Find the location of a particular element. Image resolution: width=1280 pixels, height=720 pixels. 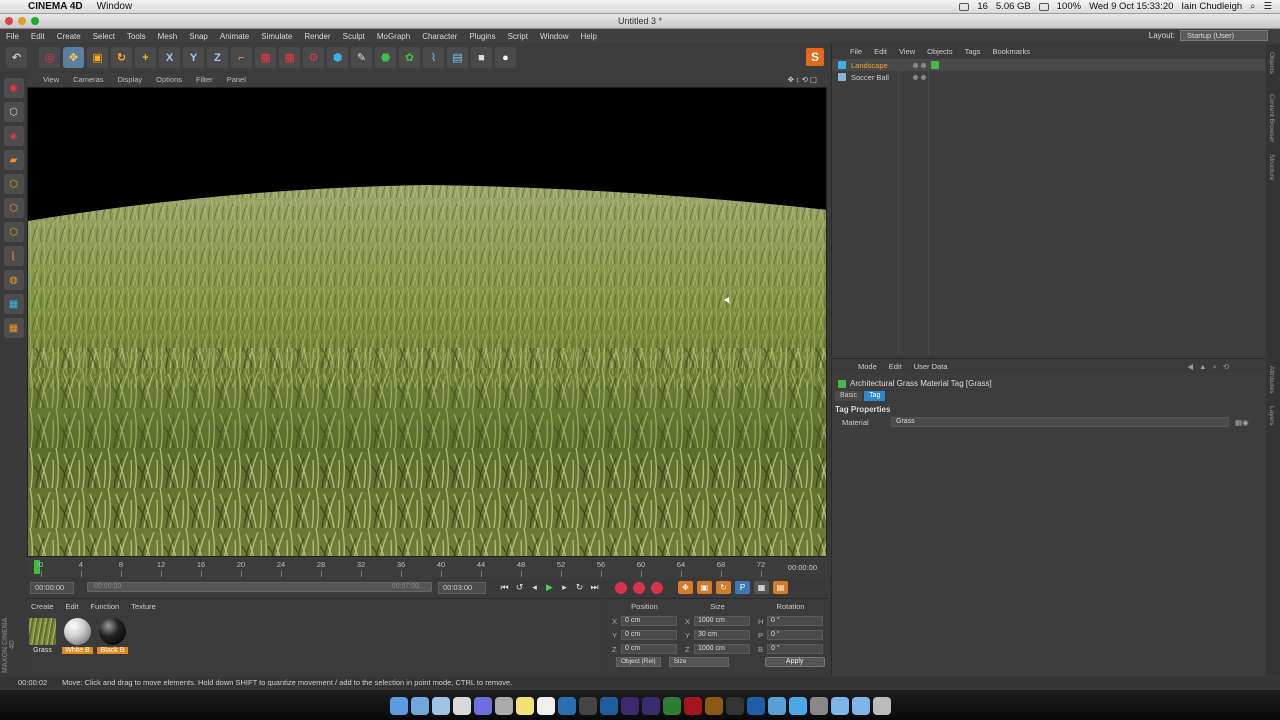

range-slider: 00:00:00 00:07:00 is located at coordinates (259, 587).